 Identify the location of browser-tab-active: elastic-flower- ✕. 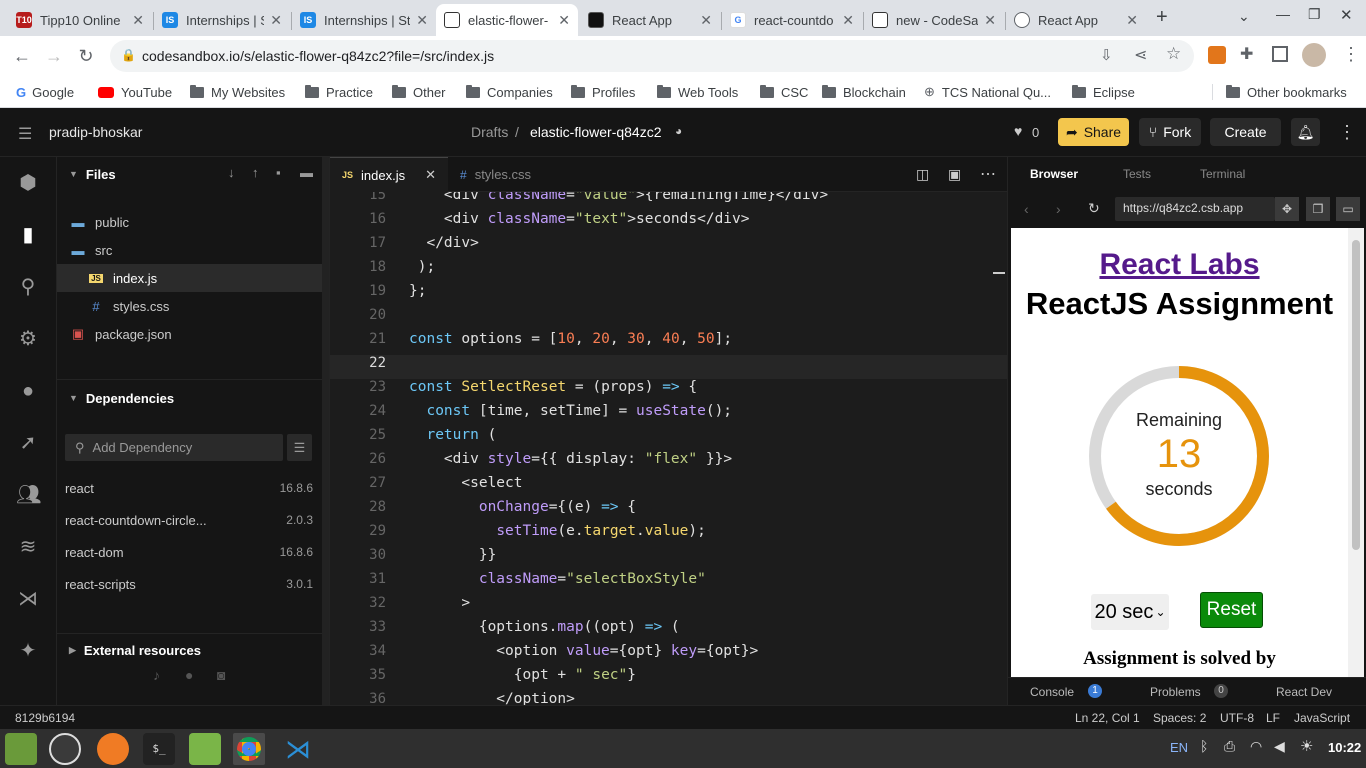
(507, 20).